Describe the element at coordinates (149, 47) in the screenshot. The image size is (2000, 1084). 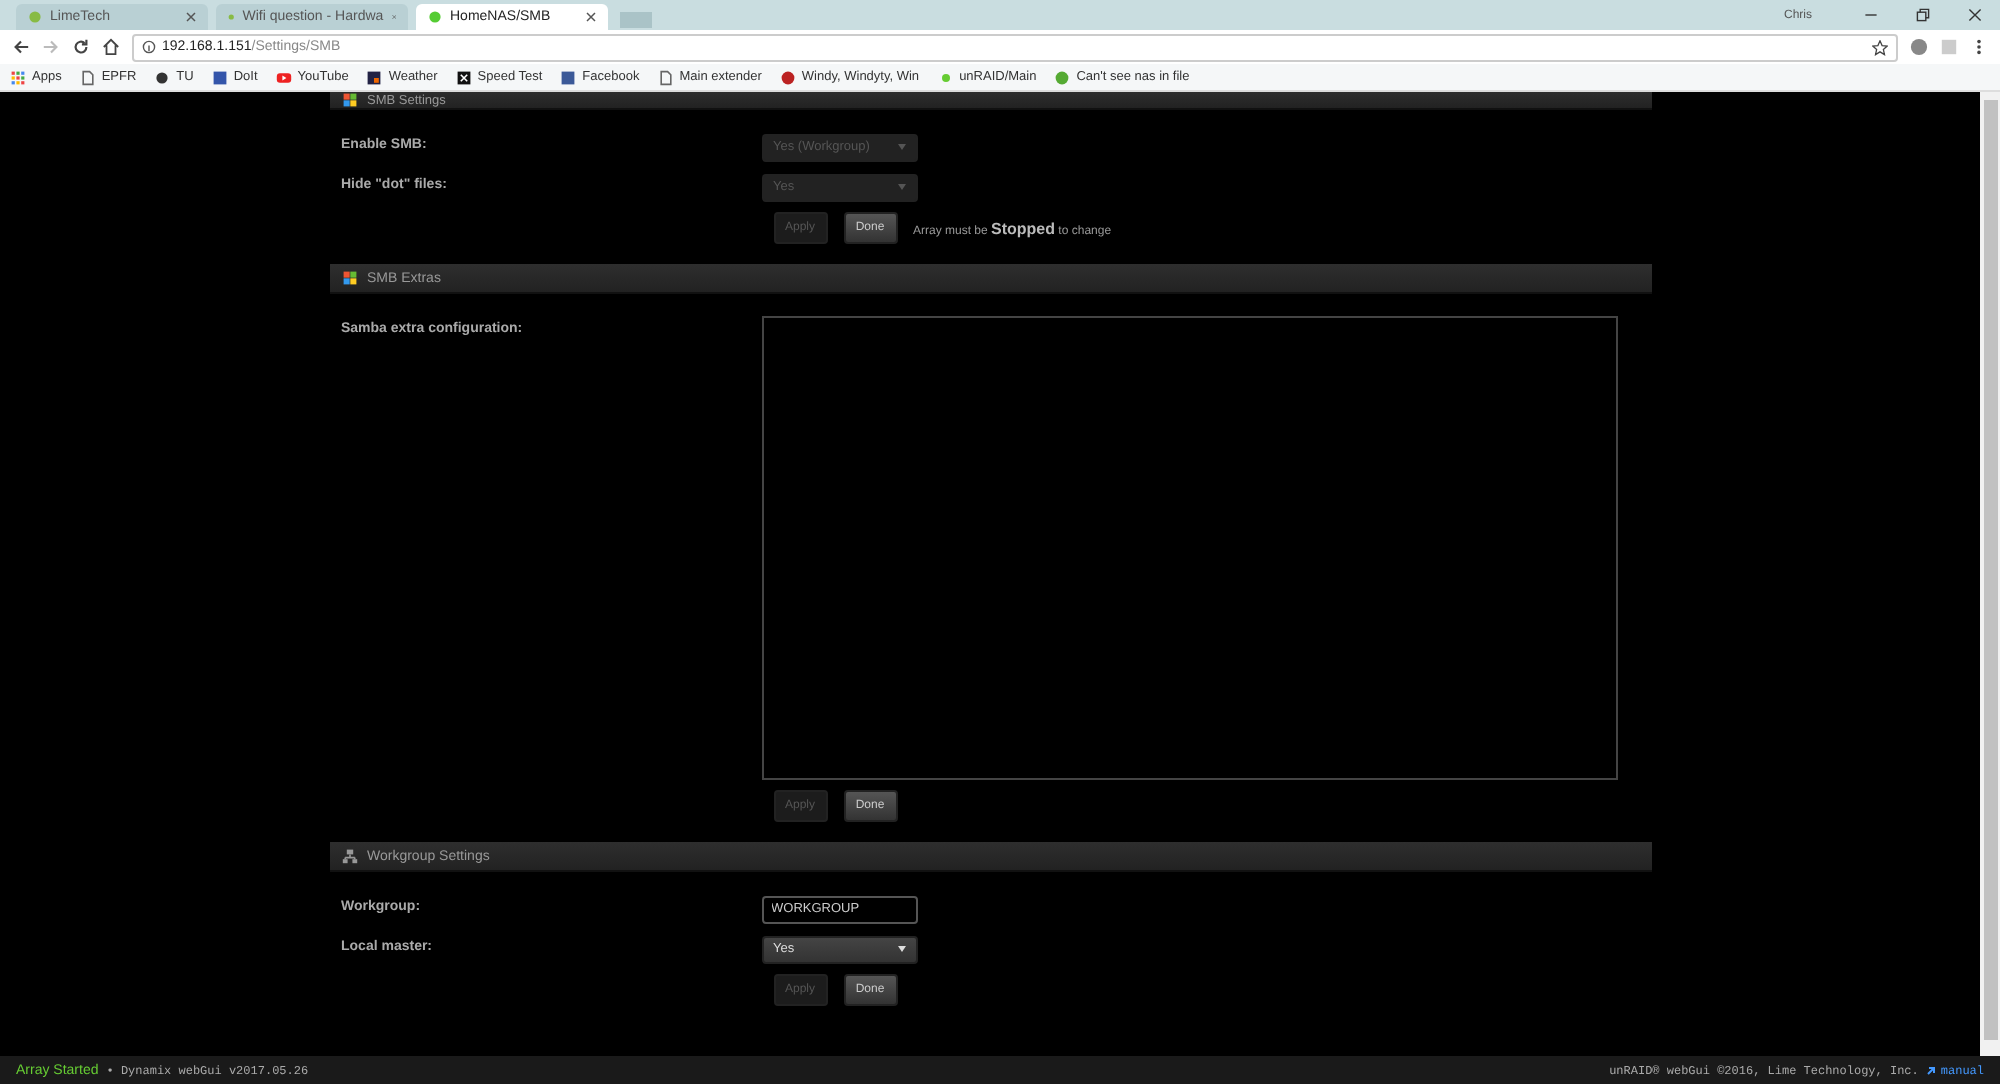
I see `info-icon` at that location.